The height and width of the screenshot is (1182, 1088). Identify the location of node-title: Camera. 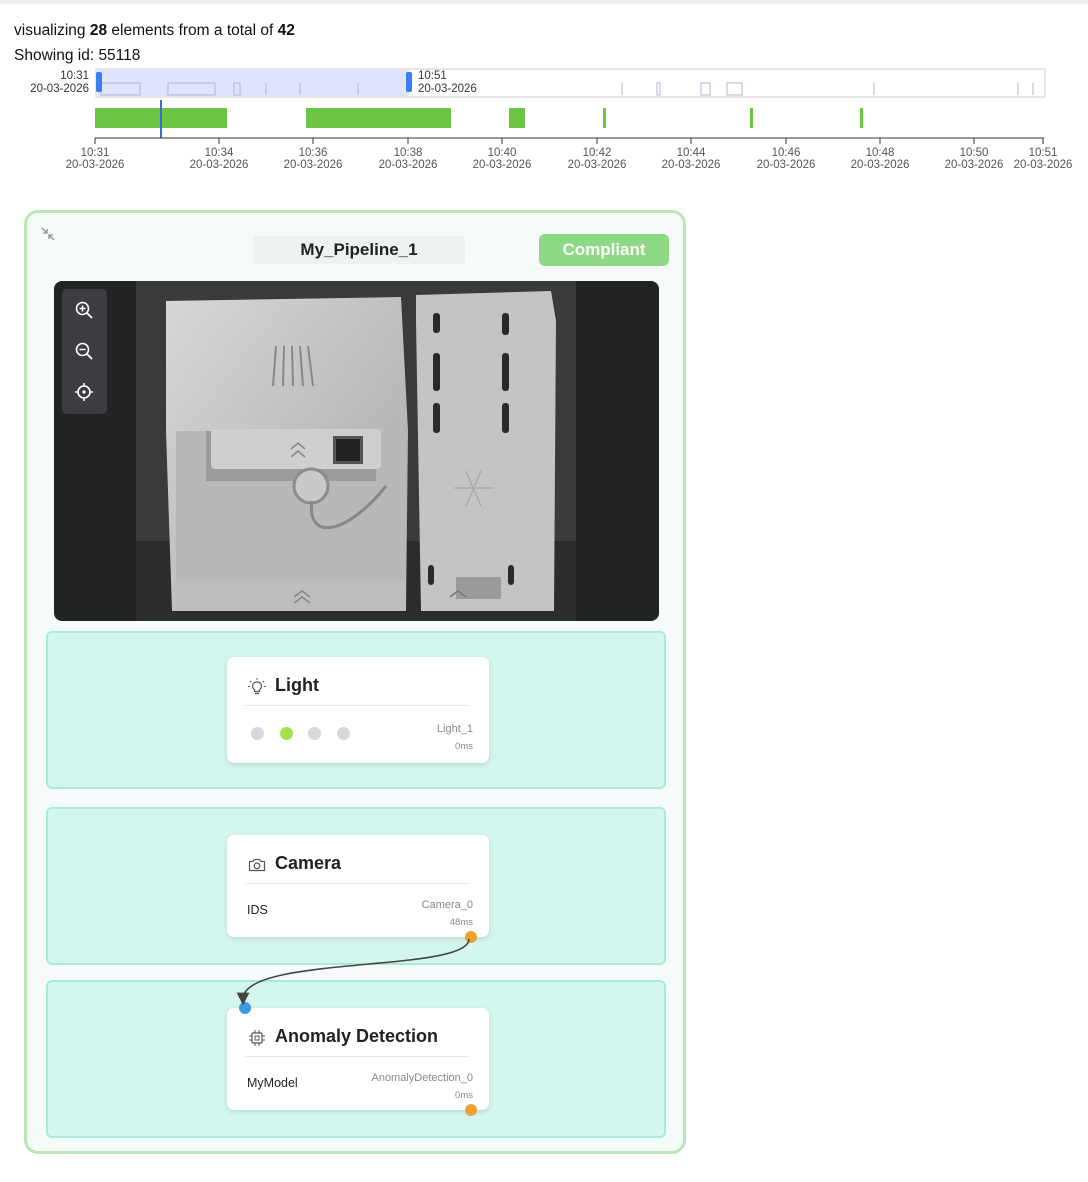
(308, 863).